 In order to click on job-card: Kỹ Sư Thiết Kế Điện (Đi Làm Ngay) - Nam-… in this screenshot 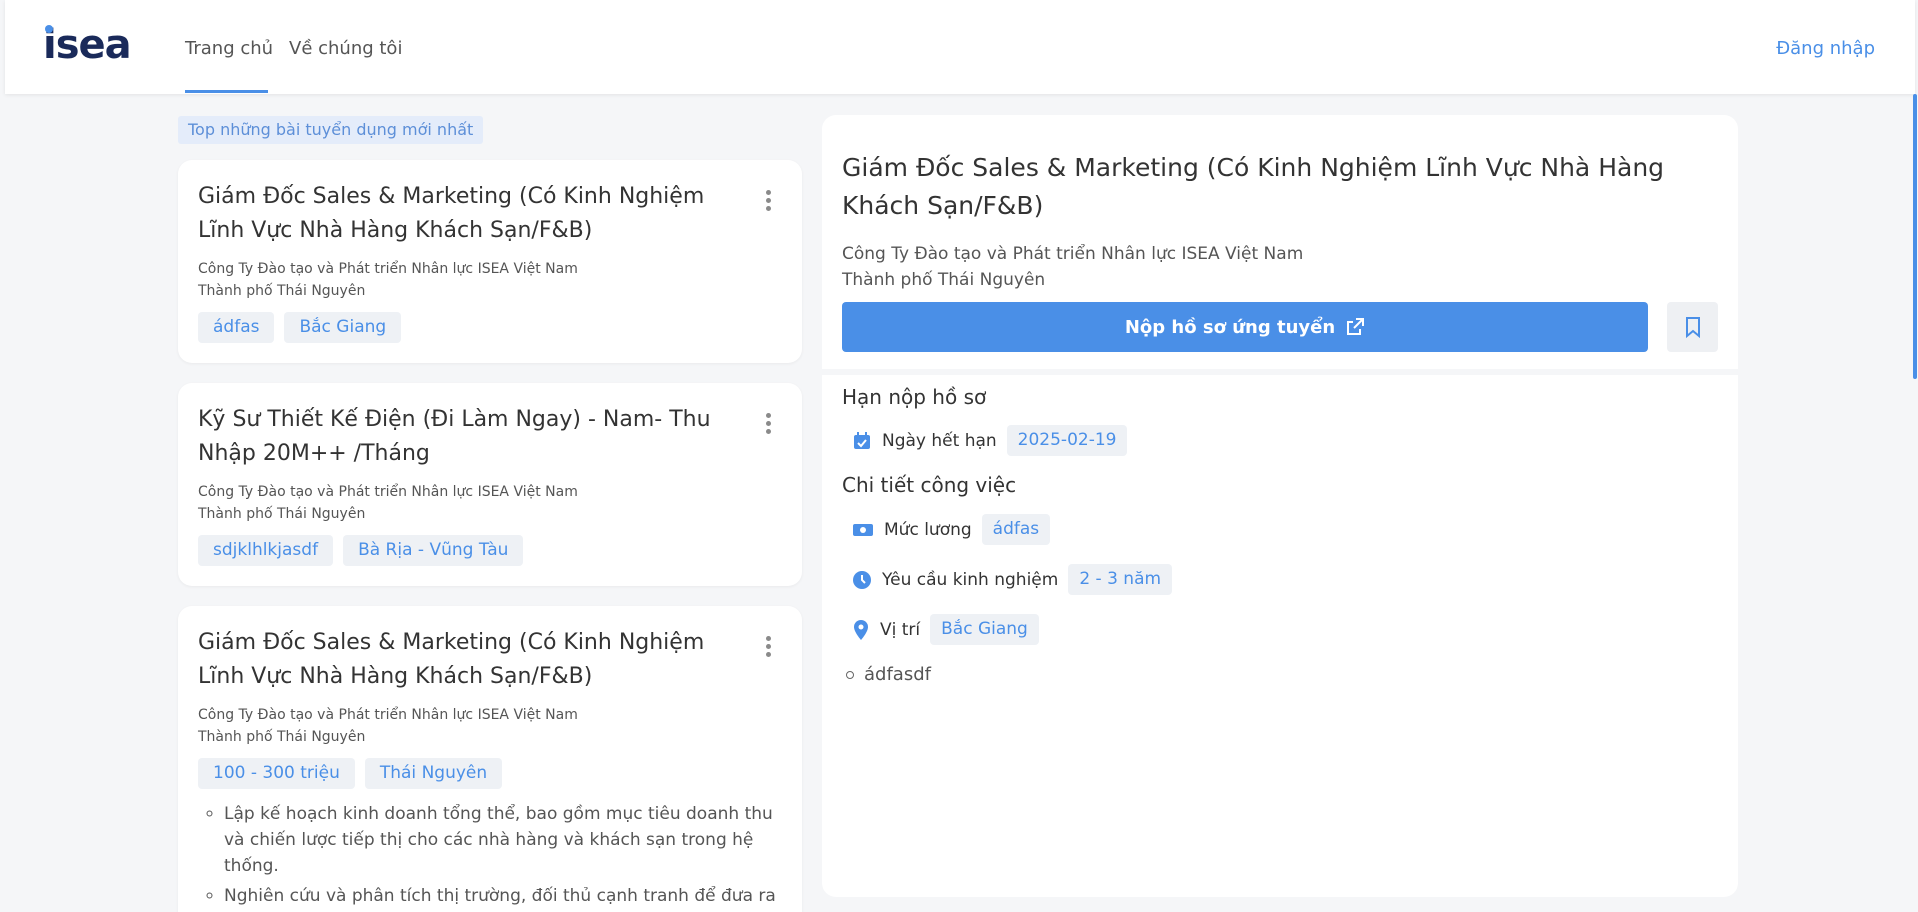, I will do `click(490, 484)`.